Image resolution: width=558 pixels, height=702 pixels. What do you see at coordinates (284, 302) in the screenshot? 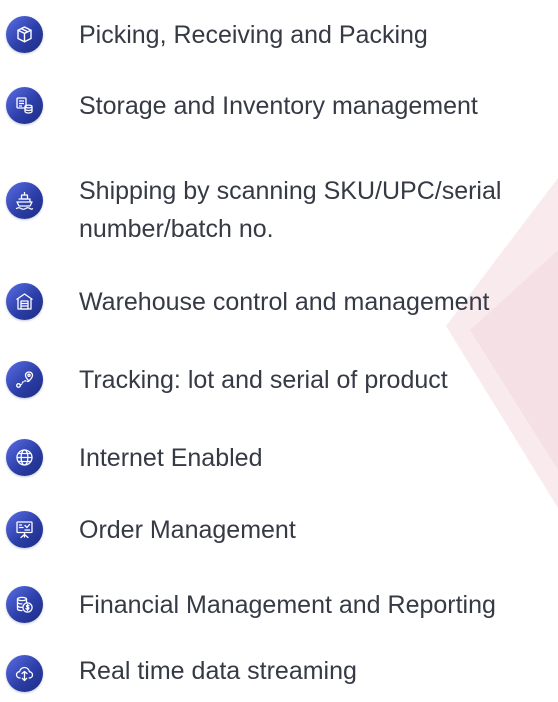
I see `feature-label: Warehouse control and management` at bounding box center [284, 302].